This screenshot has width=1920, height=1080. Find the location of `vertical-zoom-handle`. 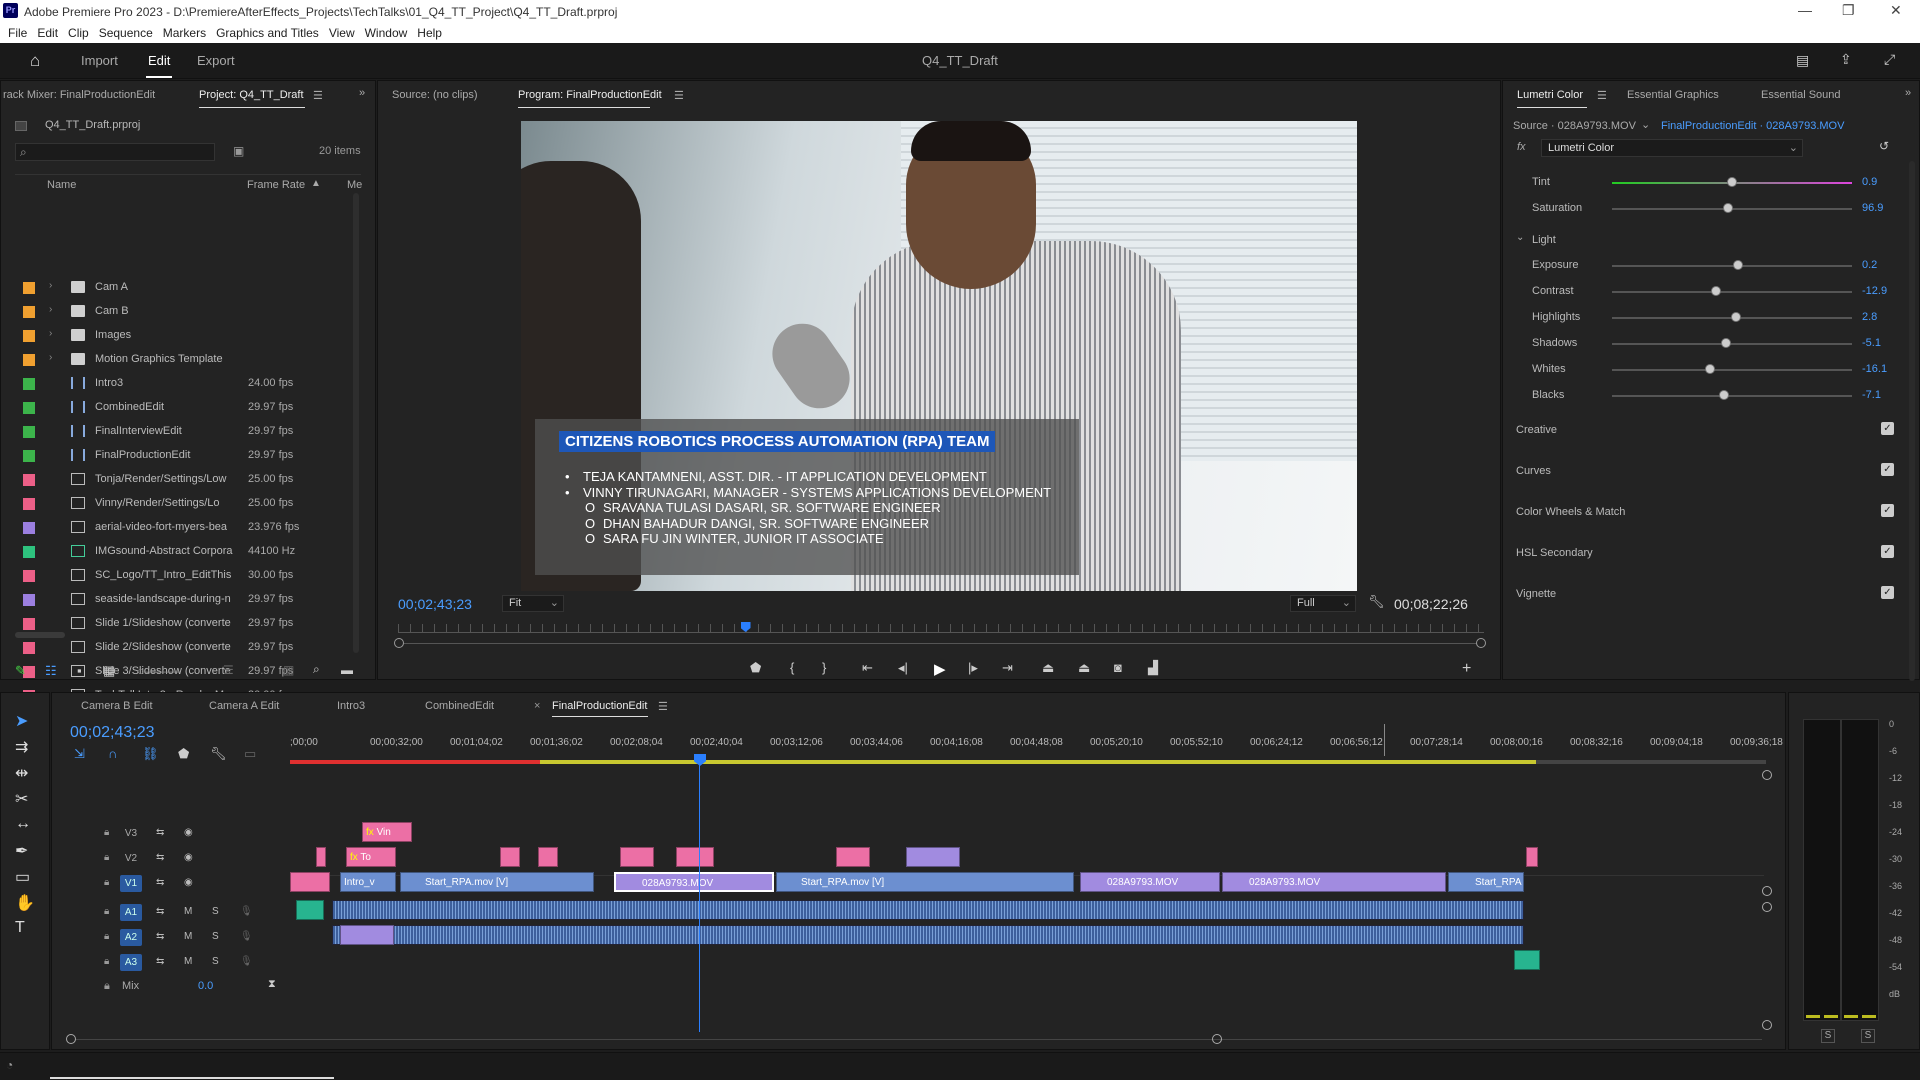

vertical-zoom-handle is located at coordinates (1767, 775).